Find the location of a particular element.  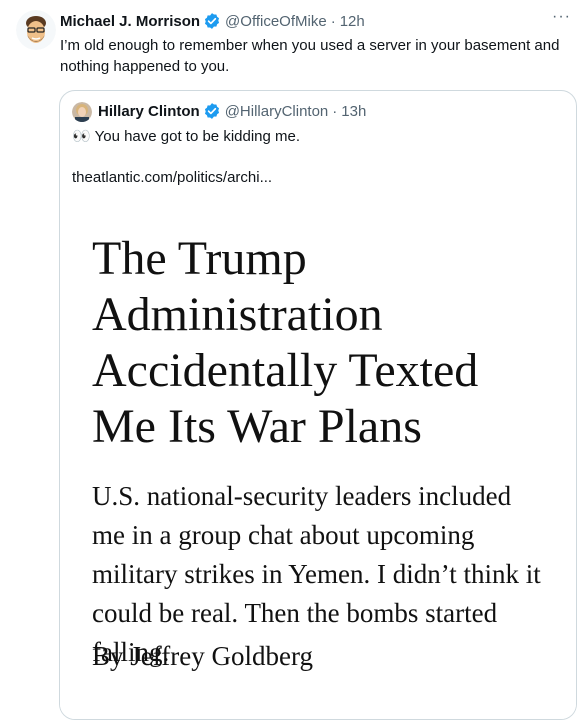

tweet-header: Michael J. Morrison @OfficeOfMike · 12h is located at coordinates (212, 21).